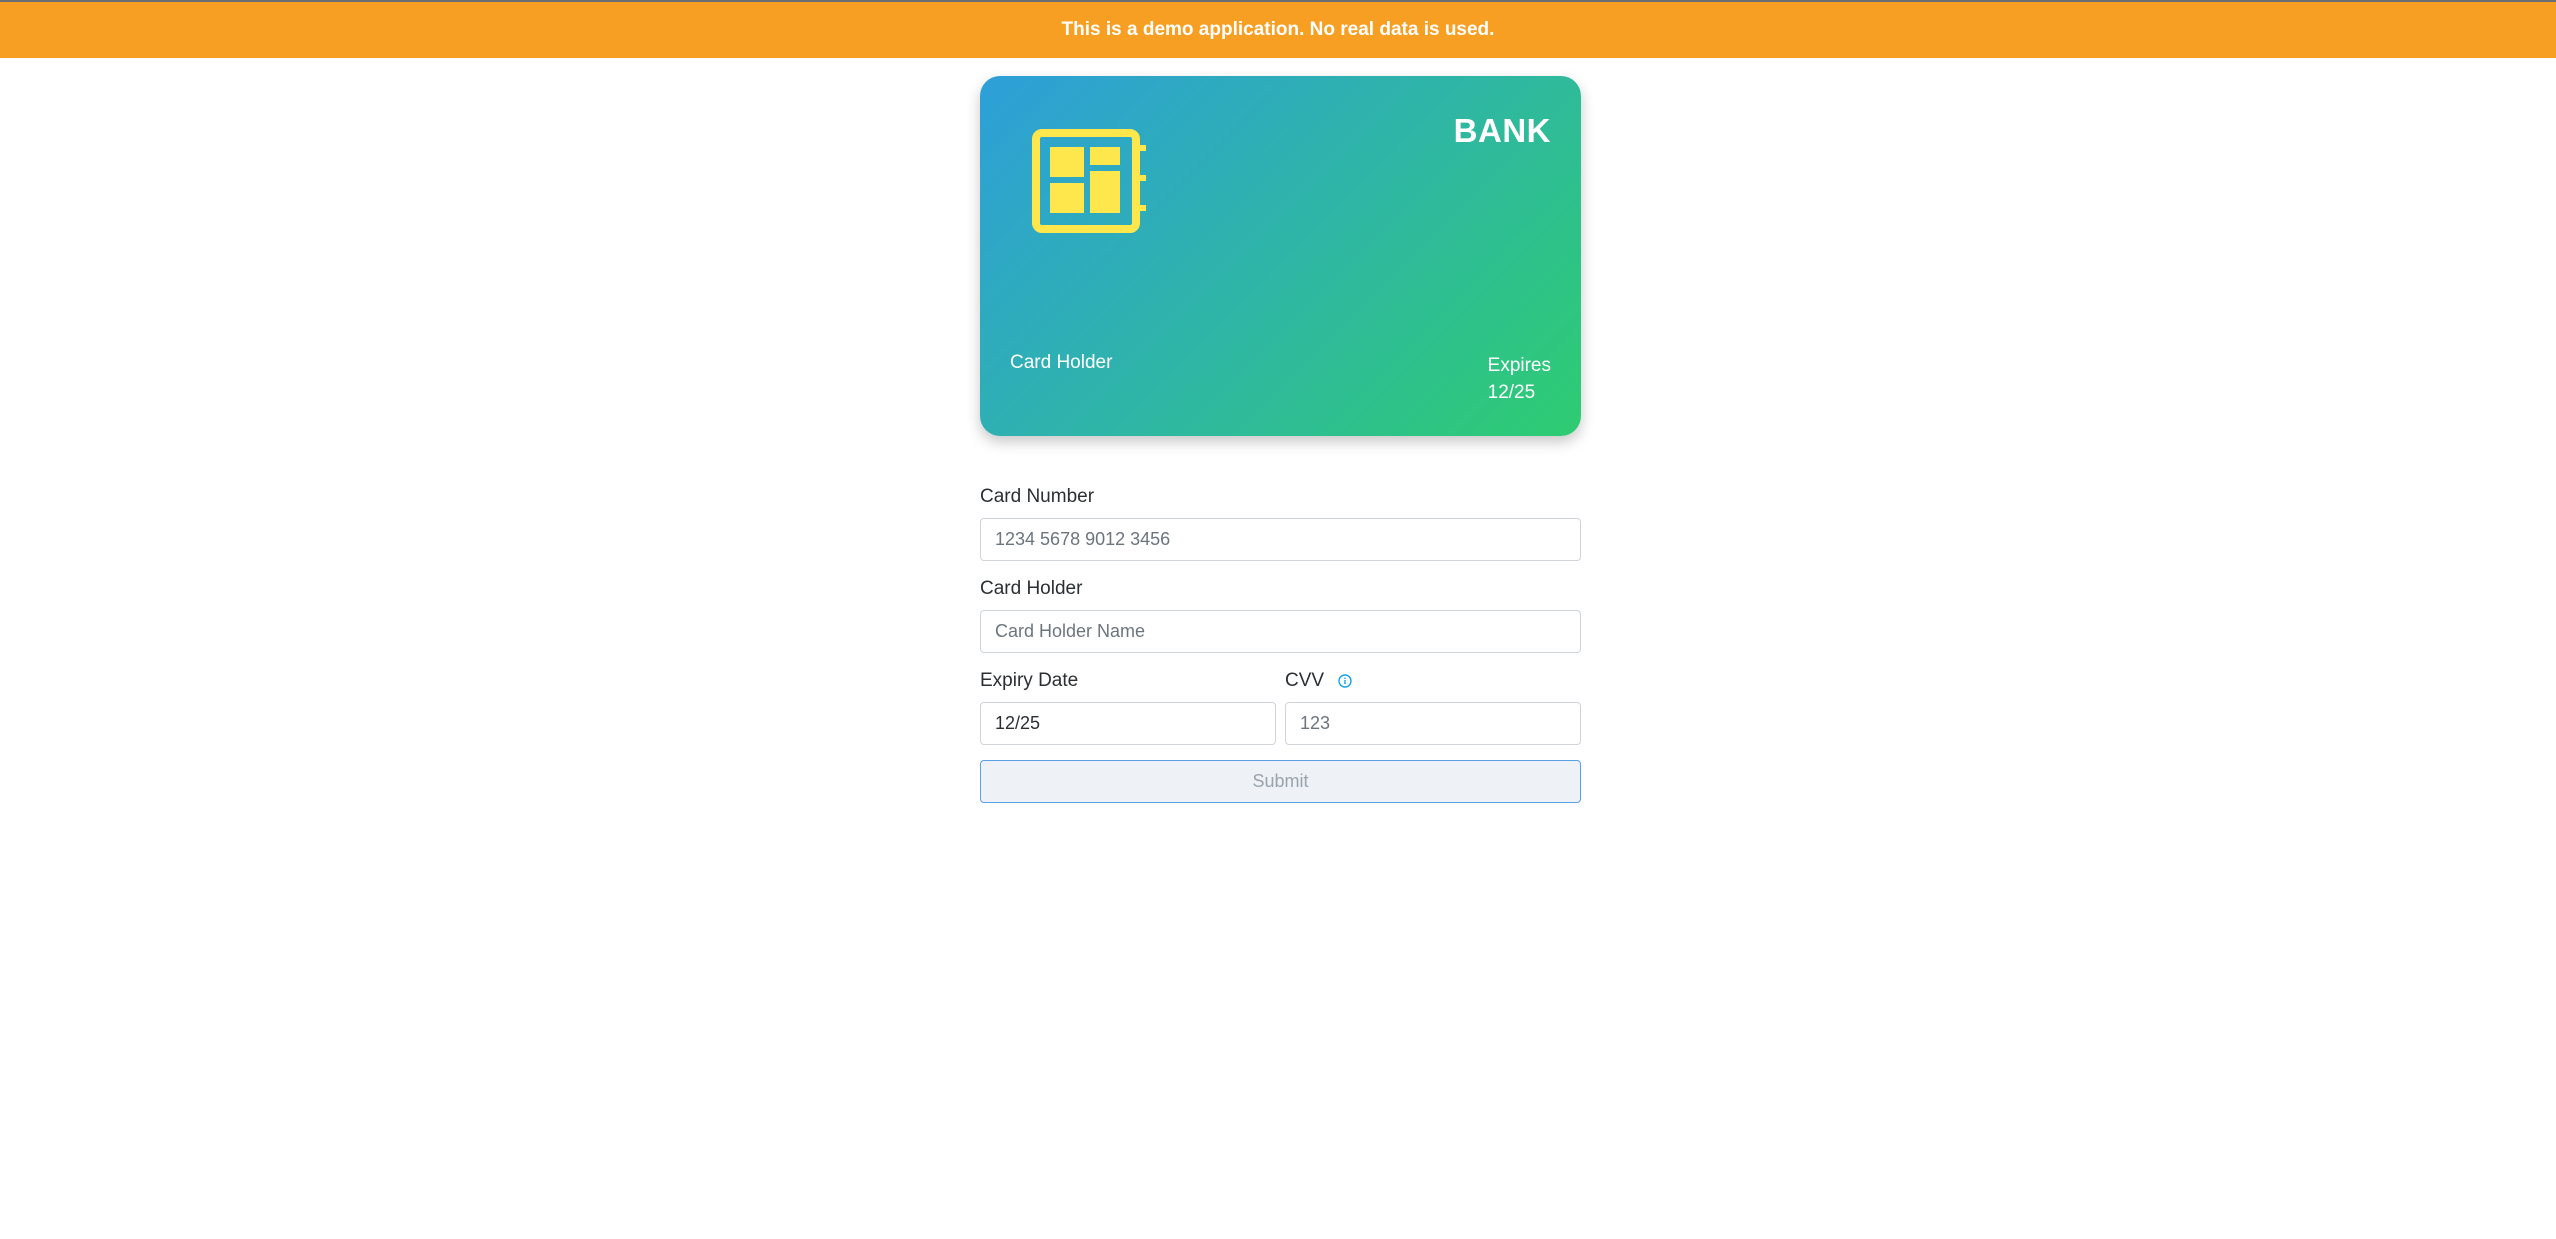 The width and height of the screenshot is (2556, 1239). I want to click on submit-button: Submit, so click(1280, 781).